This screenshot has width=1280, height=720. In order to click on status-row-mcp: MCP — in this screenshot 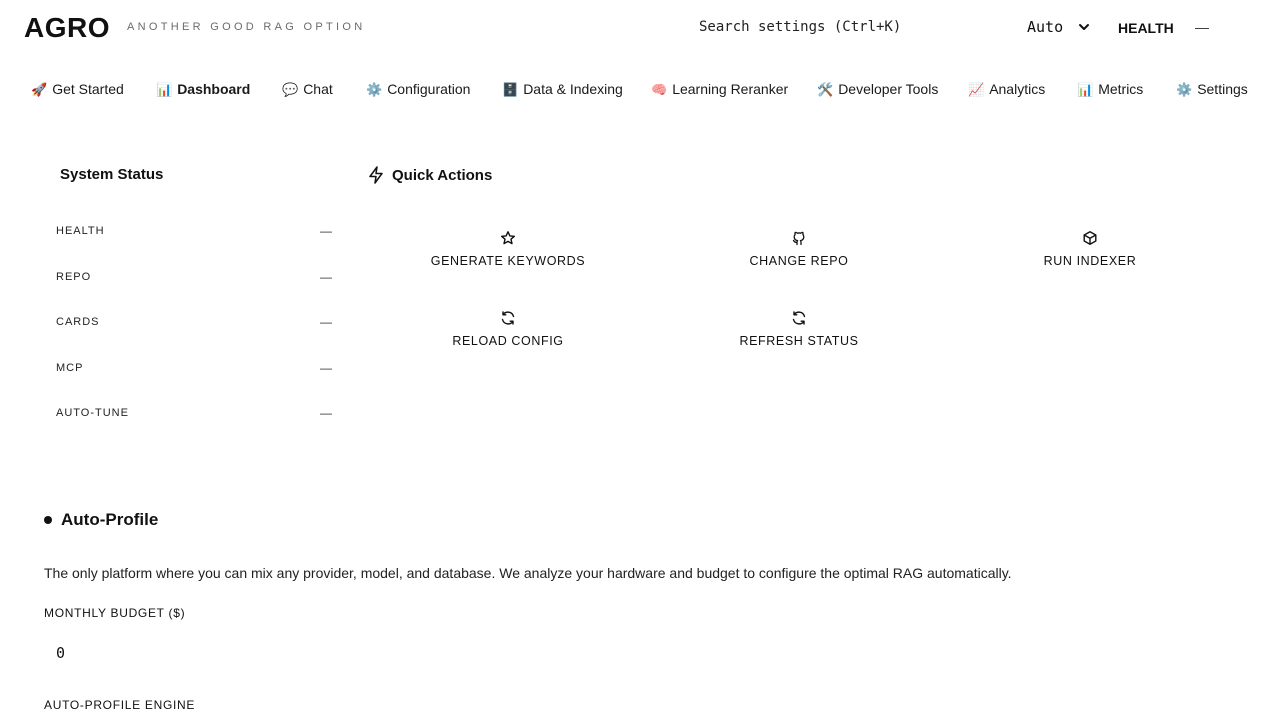, I will do `click(195, 369)`.